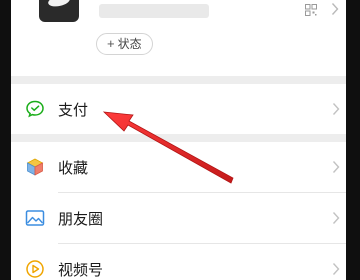 The height and width of the screenshot is (280, 360). What do you see at coordinates (35, 269) in the screenshot?
I see `play-circle-icon` at bounding box center [35, 269].